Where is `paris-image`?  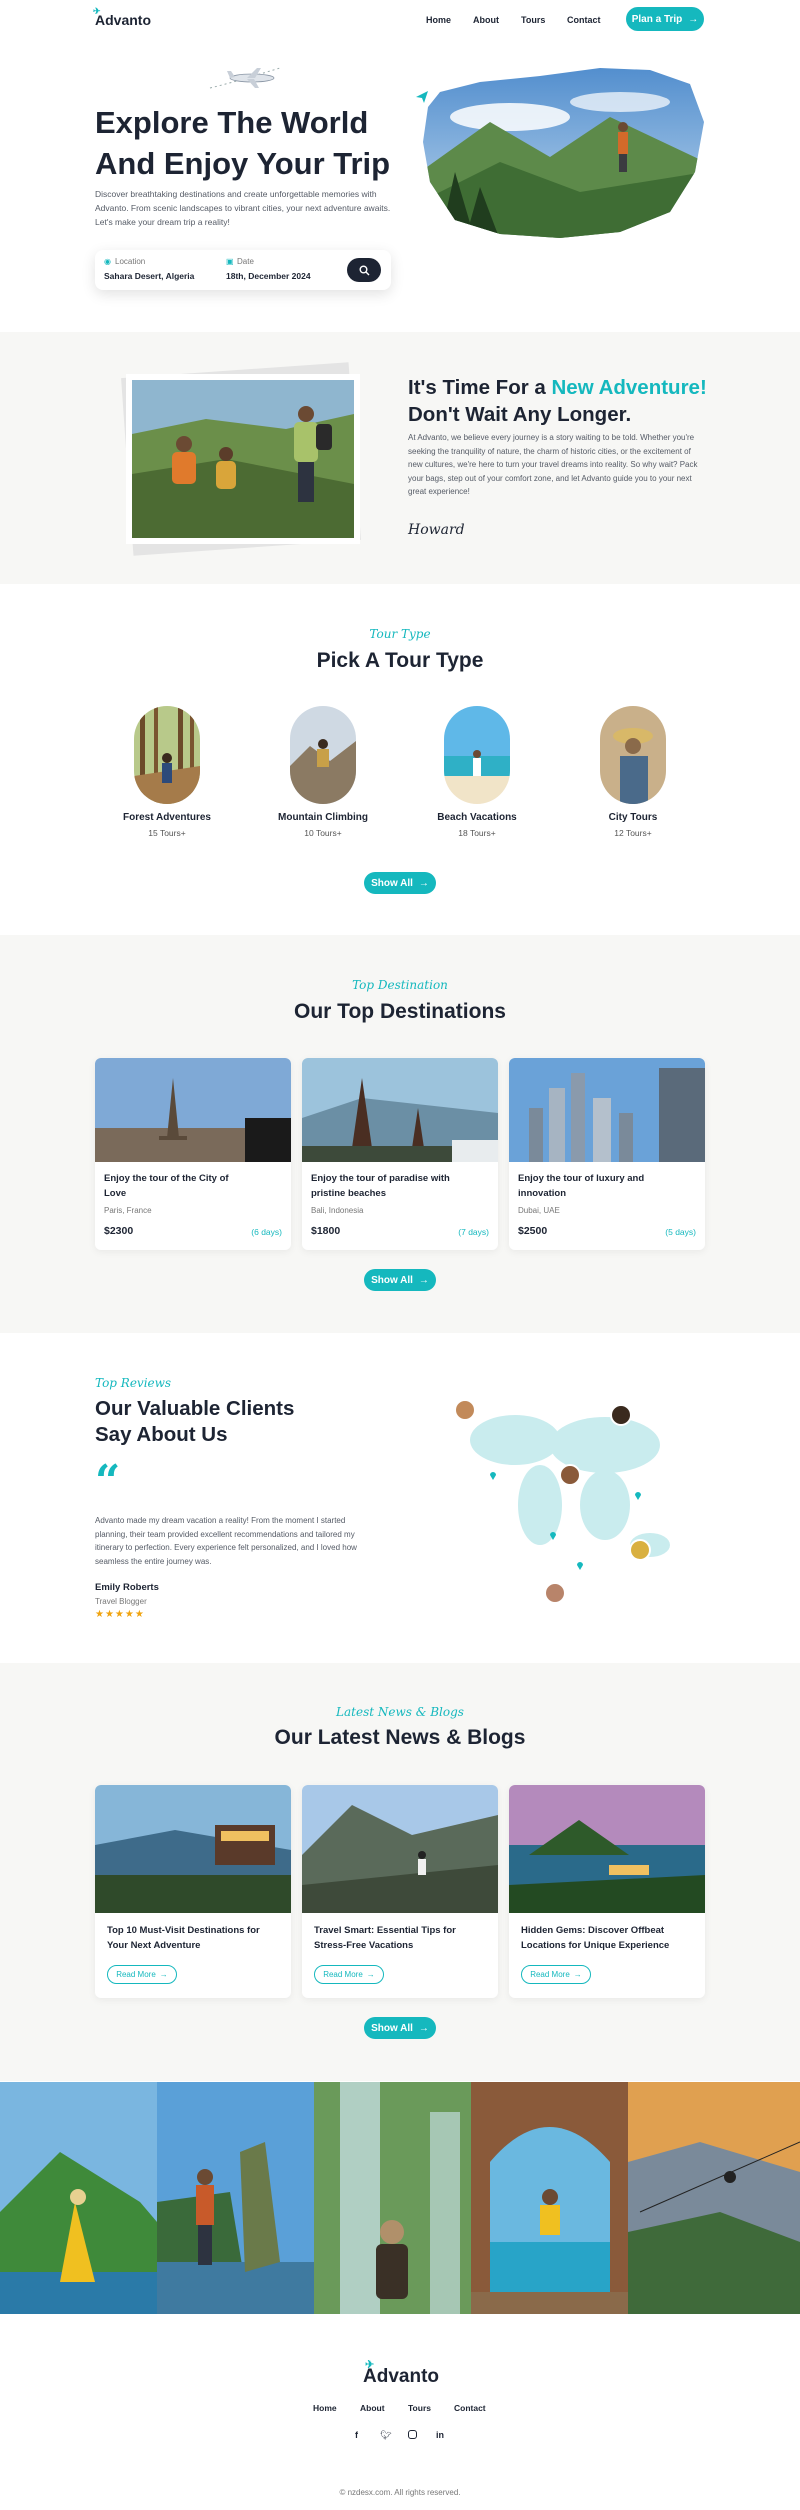
paris-image is located at coordinates (193, 1110).